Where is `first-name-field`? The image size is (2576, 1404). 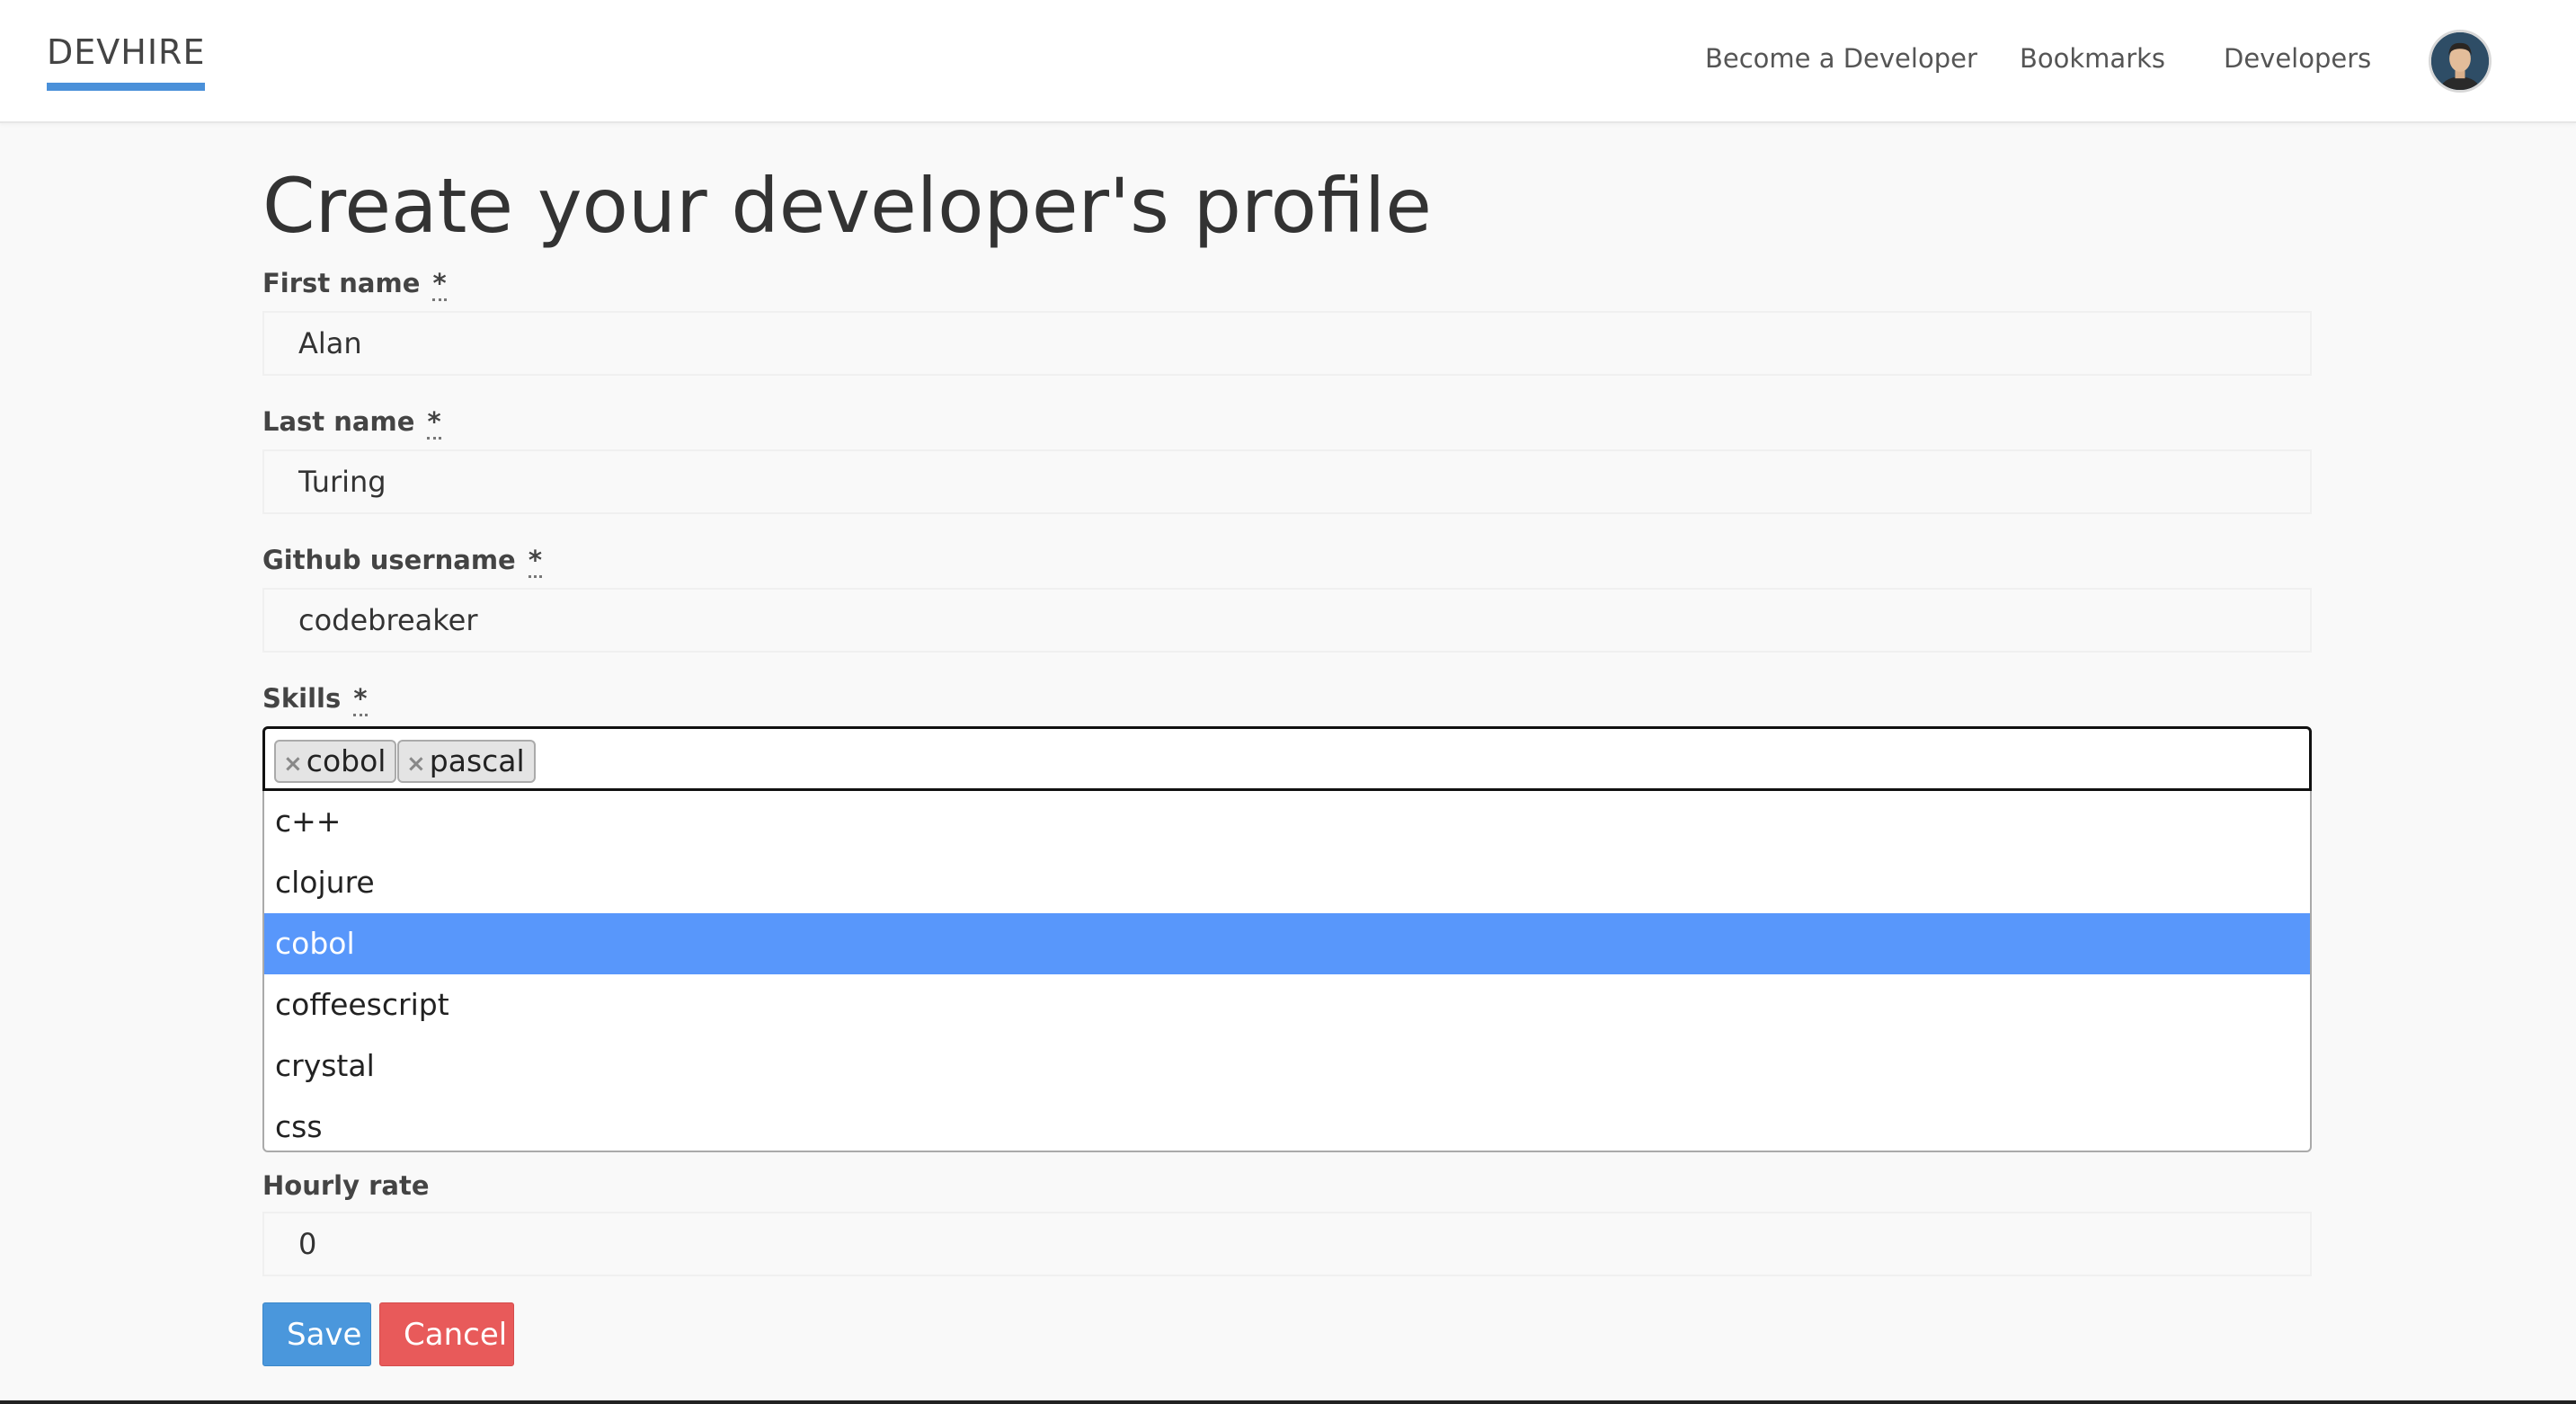
first-name-field is located at coordinates (1287, 343).